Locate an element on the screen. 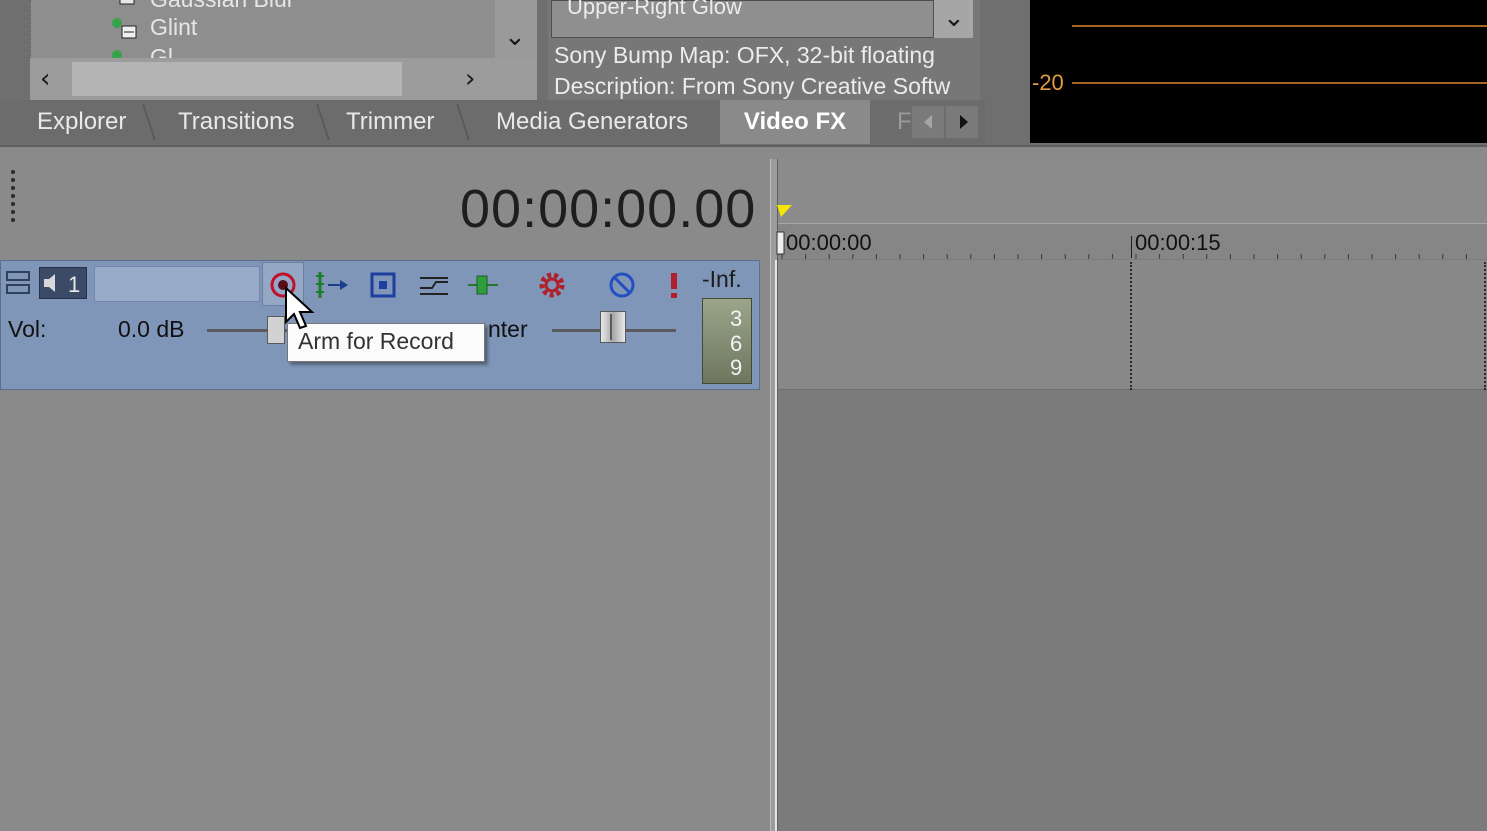 This screenshot has height=831, width=1487. meter-db-label: -20 is located at coordinates (1048, 82).